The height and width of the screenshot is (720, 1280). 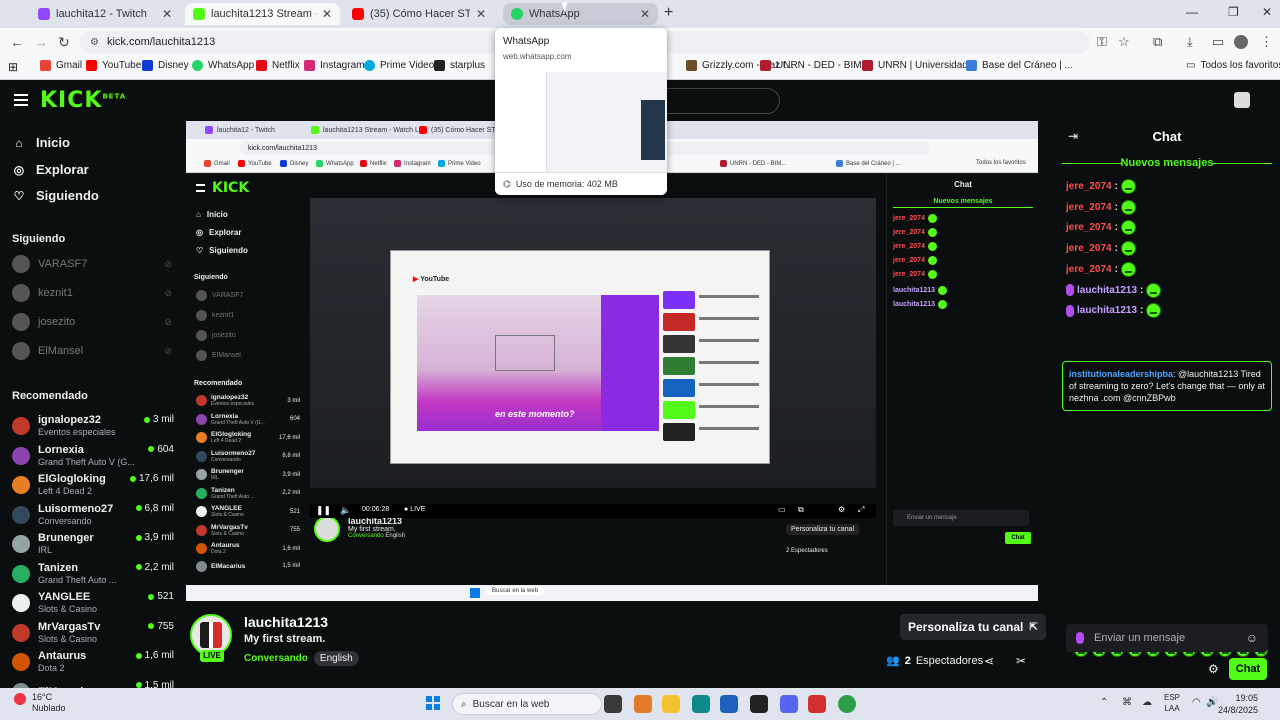 What do you see at coordinates (49, 703) in the screenshot?
I see `weather-widget: 16°C Nublado` at bounding box center [49, 703].